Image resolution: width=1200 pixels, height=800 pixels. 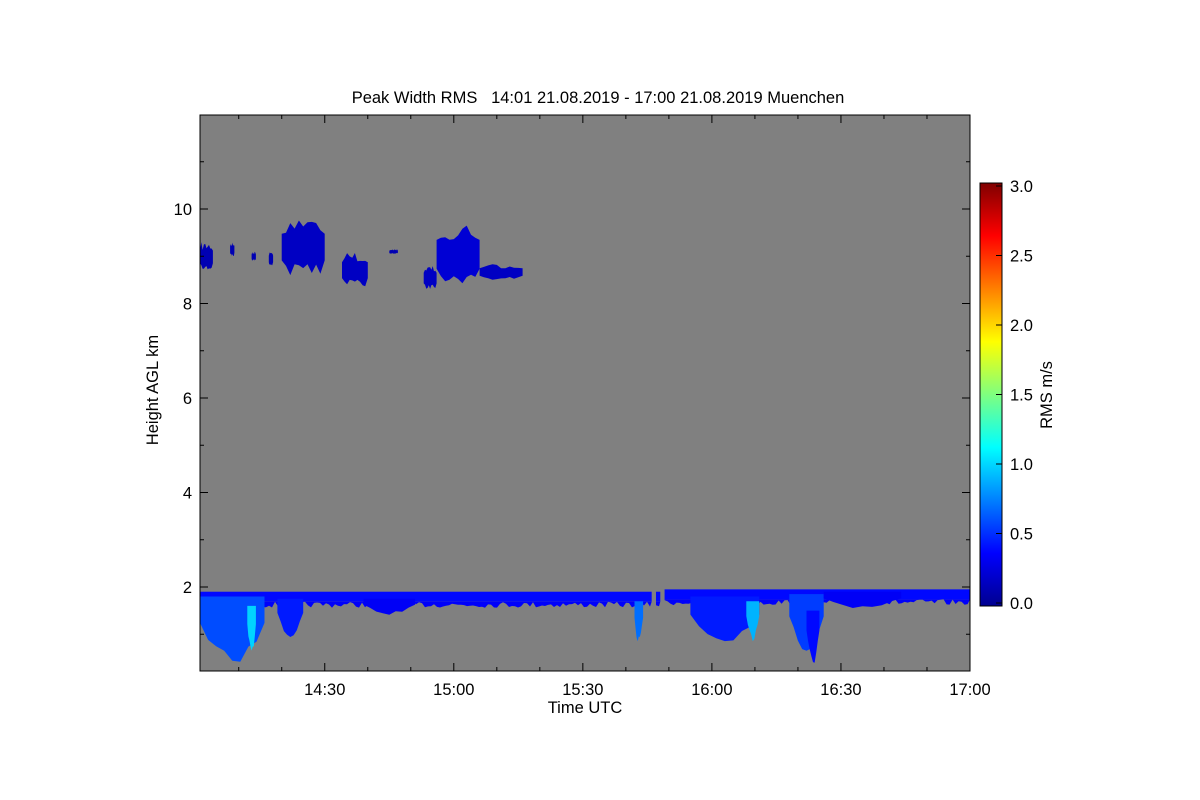 I want to click on x-tick-labels: 14:30 15:00 15:30 16:00 16:30 17:00, so click(x=647, y=690).